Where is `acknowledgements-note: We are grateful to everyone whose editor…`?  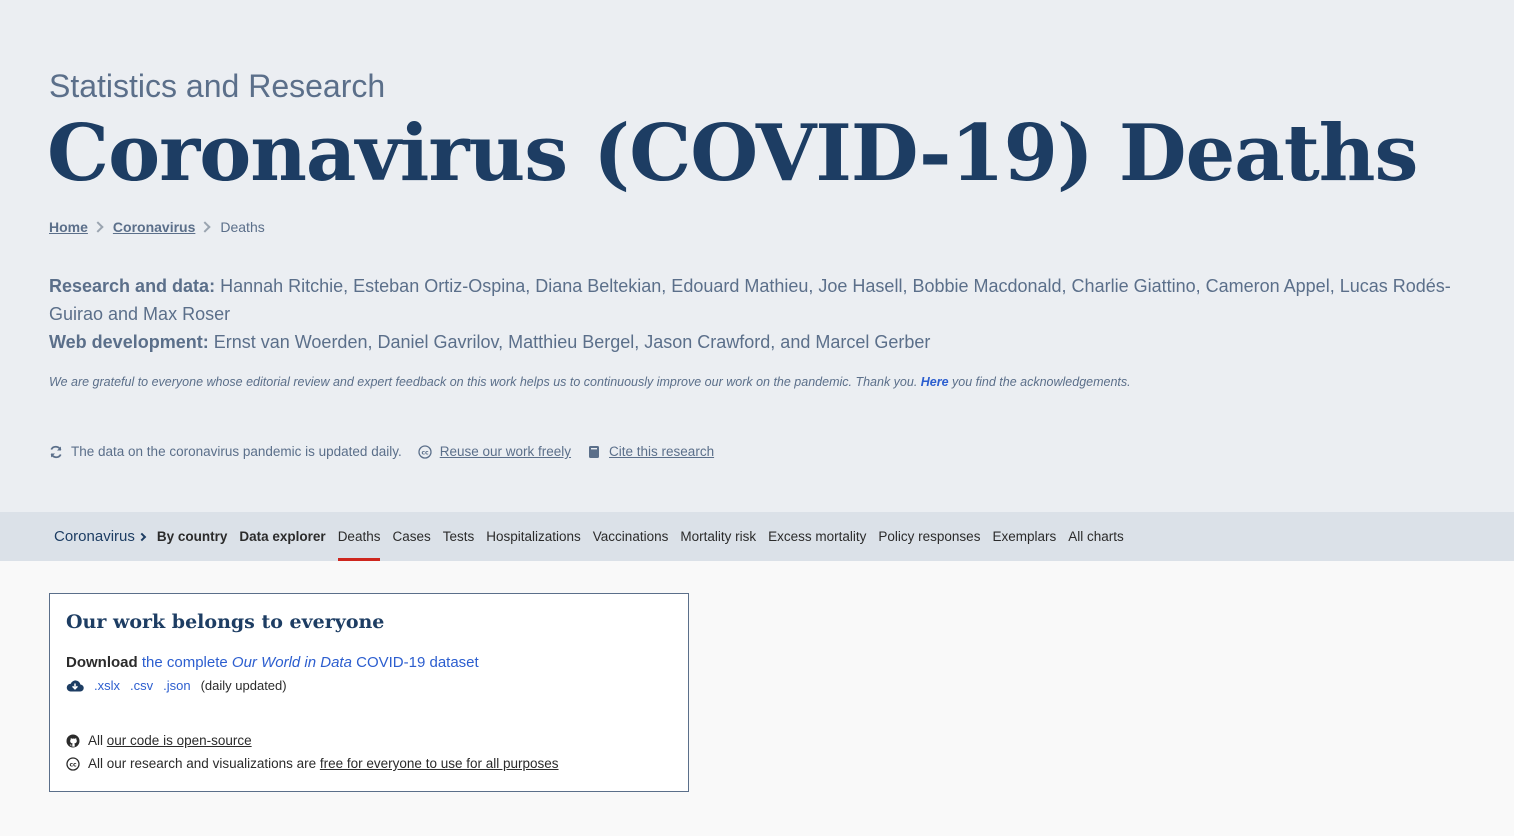
acknowledgements-note: We are grateful to everyone whose editor… is located at coordinates (590, 382).